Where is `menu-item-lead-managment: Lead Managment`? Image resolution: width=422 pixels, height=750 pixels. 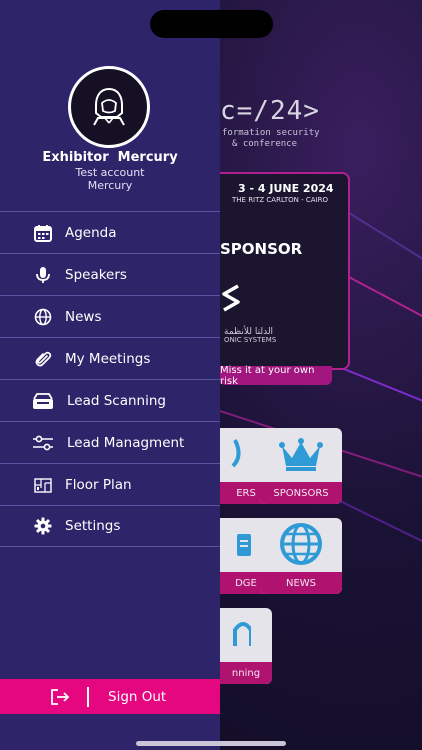 menu-item-lead-managment: Lead Managment is located at coordinates (110, 442).